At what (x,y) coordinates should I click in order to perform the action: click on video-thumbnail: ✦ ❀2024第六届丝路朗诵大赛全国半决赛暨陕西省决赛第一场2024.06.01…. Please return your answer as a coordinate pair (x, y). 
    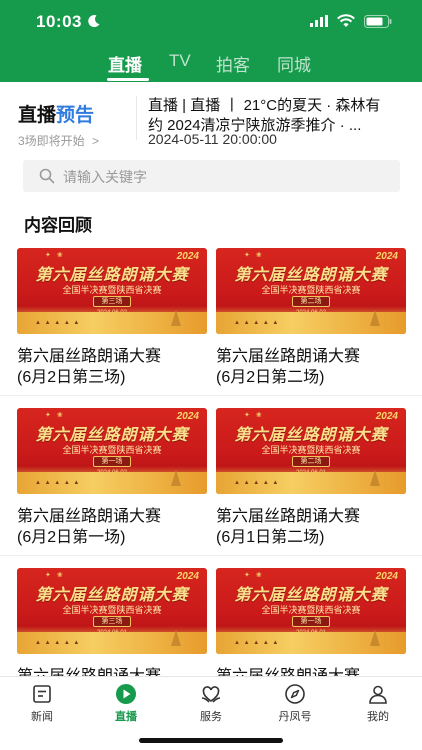
    Looking at the image, I should click on (311, 611).